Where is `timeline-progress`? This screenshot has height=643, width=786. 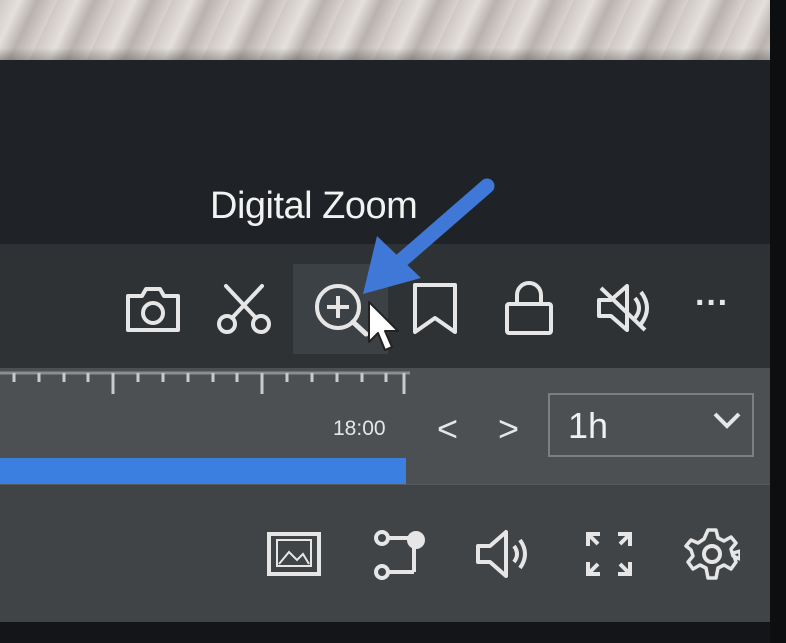 timeline-progress is located at coordinates (203, 471).